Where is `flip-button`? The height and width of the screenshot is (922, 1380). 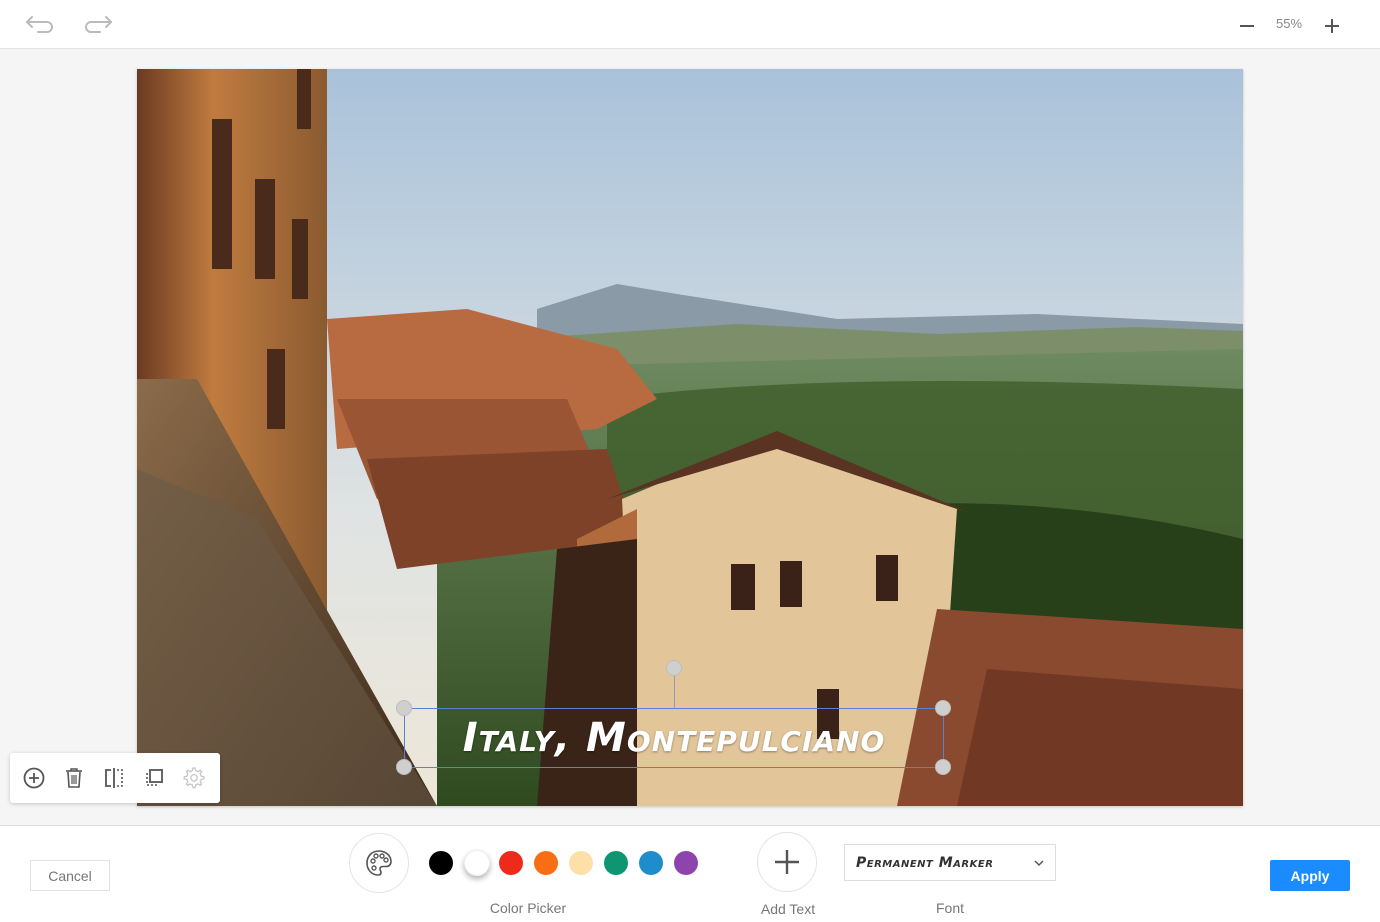 flip-button is located at coordinates (114, 778).